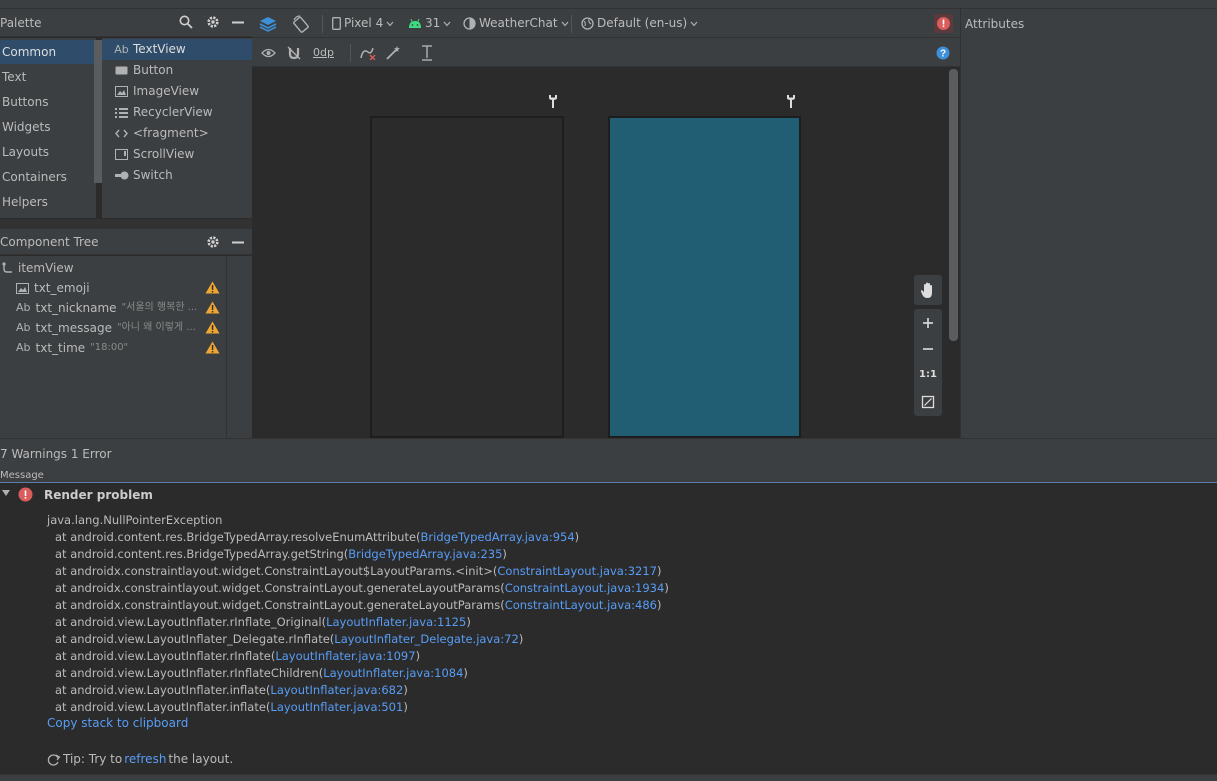 Image resolution: width=1217 pixels, height=781 pixels. What do you see at coordinates (943, 23) in the screenshot?
I see `render-error-button` at bounding box center [943, 23].